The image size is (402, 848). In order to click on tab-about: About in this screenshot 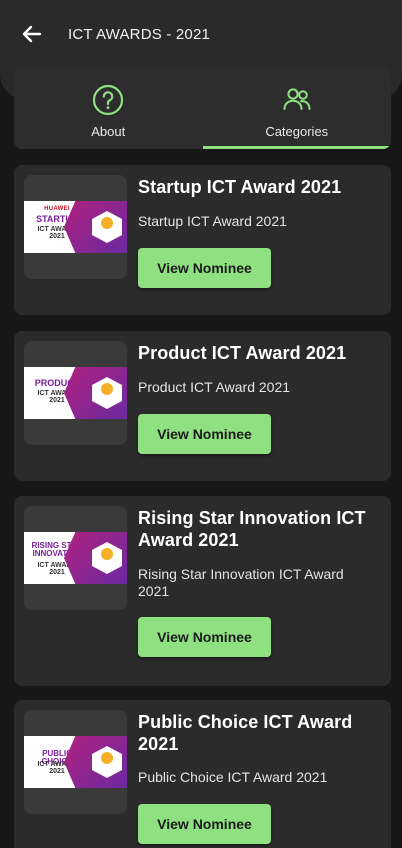, I will do `click(108, 108)`.